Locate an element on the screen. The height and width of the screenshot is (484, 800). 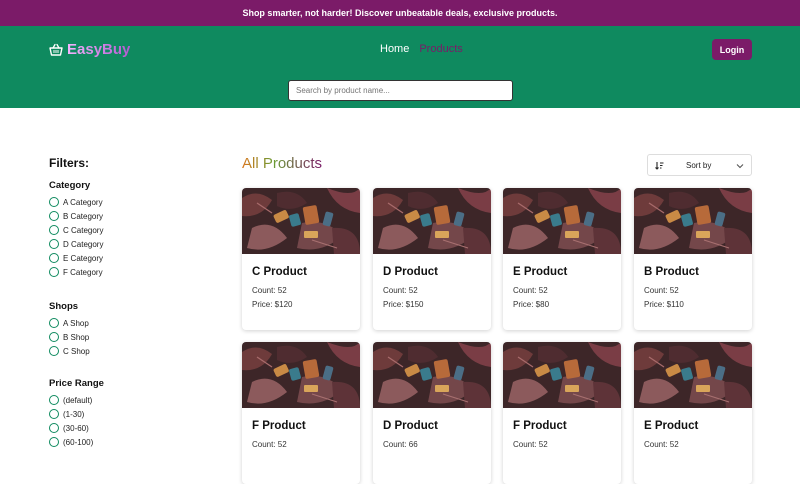
category-option: A Category is located at coordinates (124, 202).